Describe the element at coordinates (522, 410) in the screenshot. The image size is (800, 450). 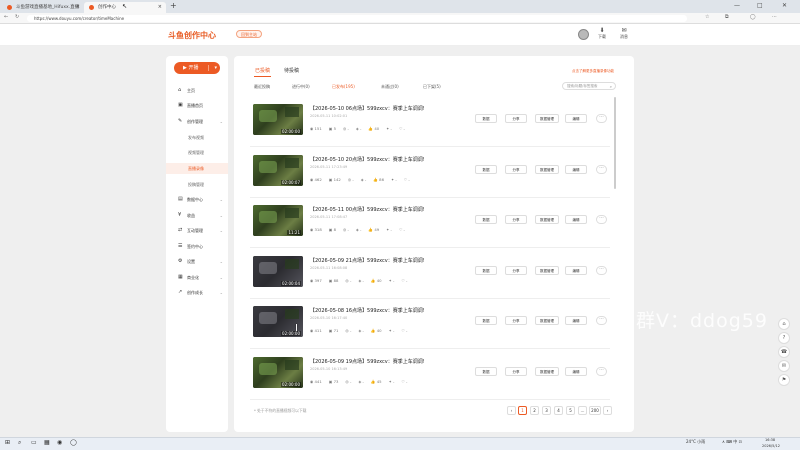
I see `page-button: 1` at that location.